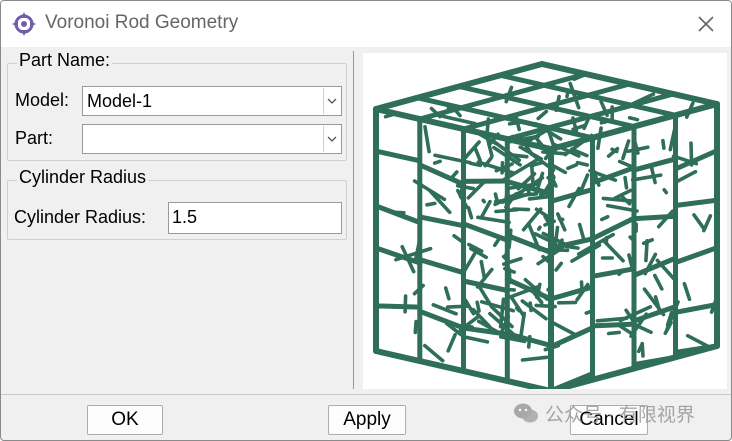  What do you see at coordinates (706, 24) in the screenshot?
I see `close-icon` at bounding box center [706, 24].